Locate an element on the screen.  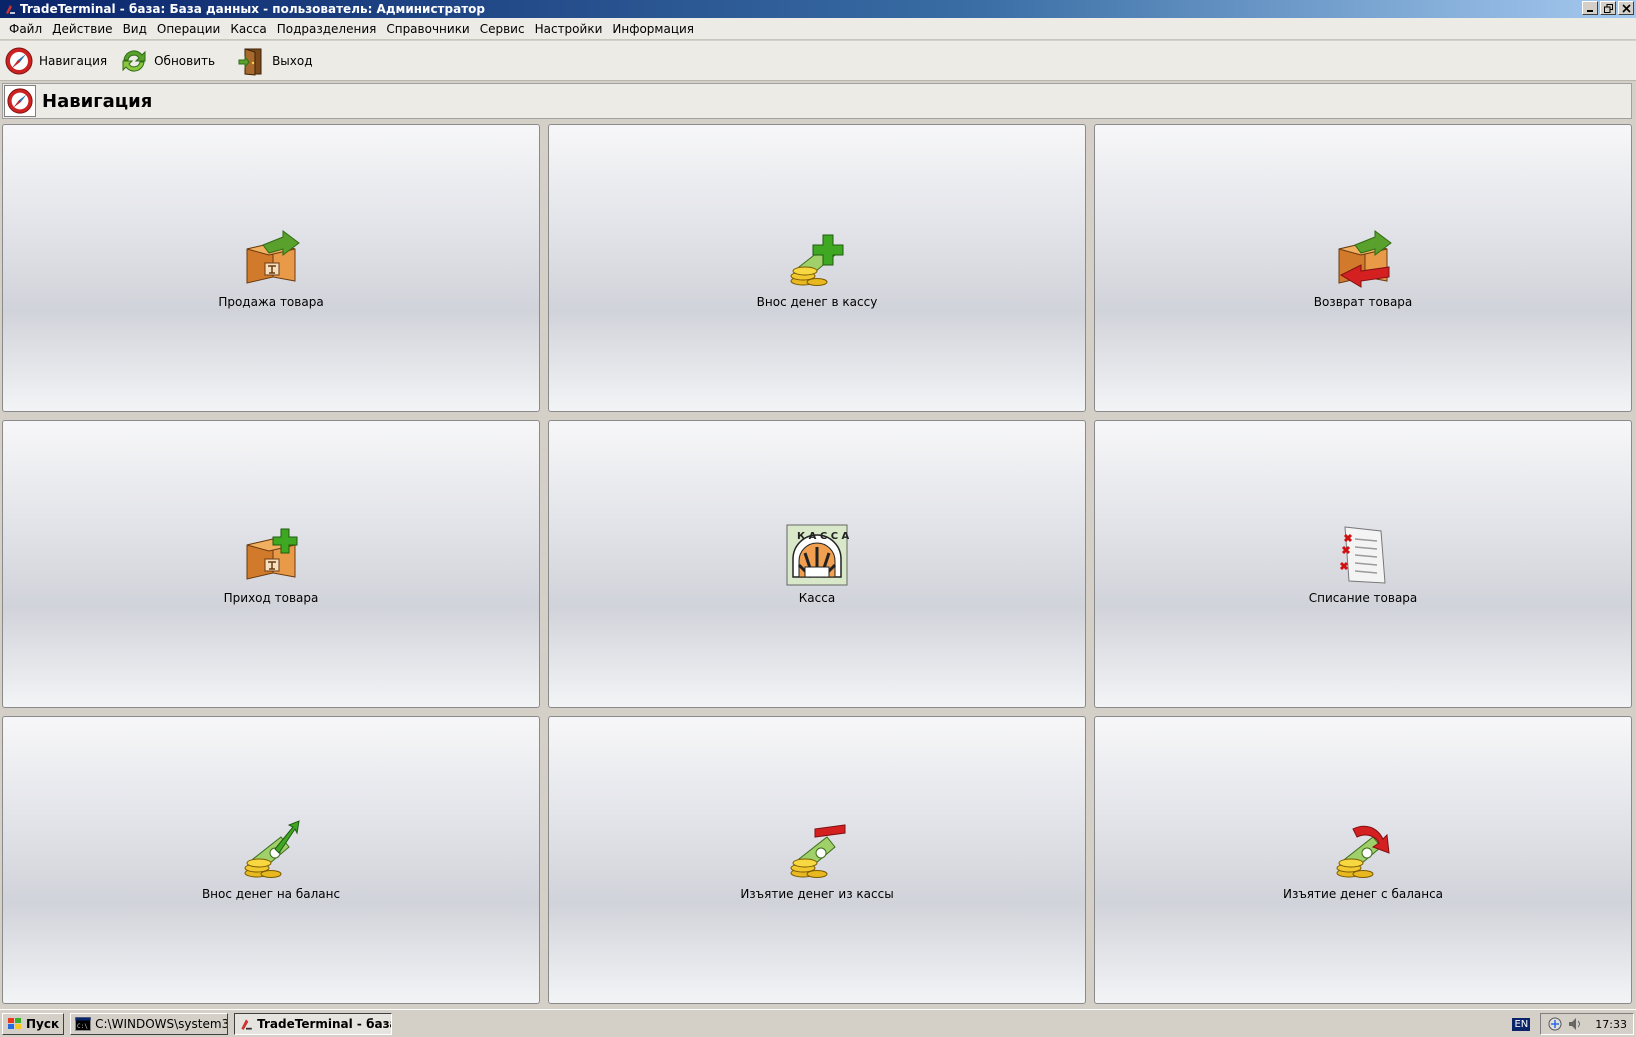
tile-label: Списание товара is located at coordinates (1363, 598).